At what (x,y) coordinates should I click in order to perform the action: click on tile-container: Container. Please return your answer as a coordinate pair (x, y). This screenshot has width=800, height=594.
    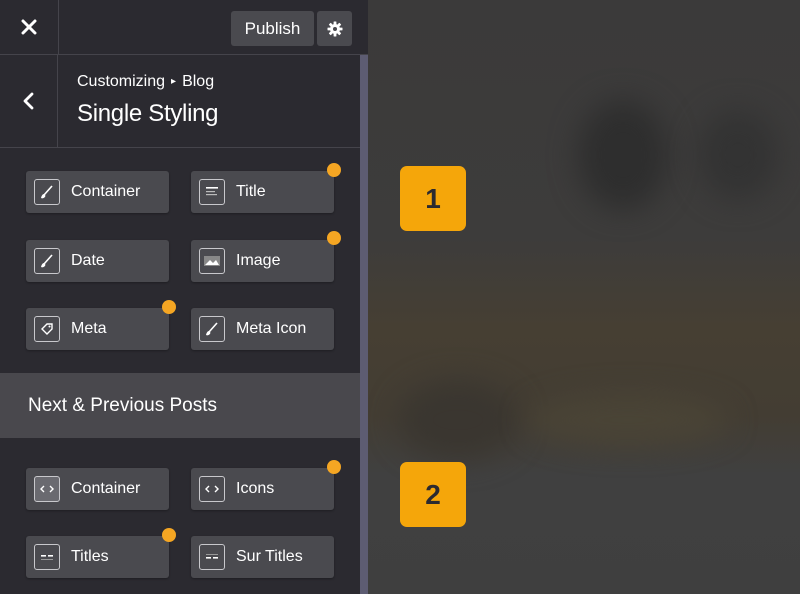
    Looking at the image, I should click on (97, 192).